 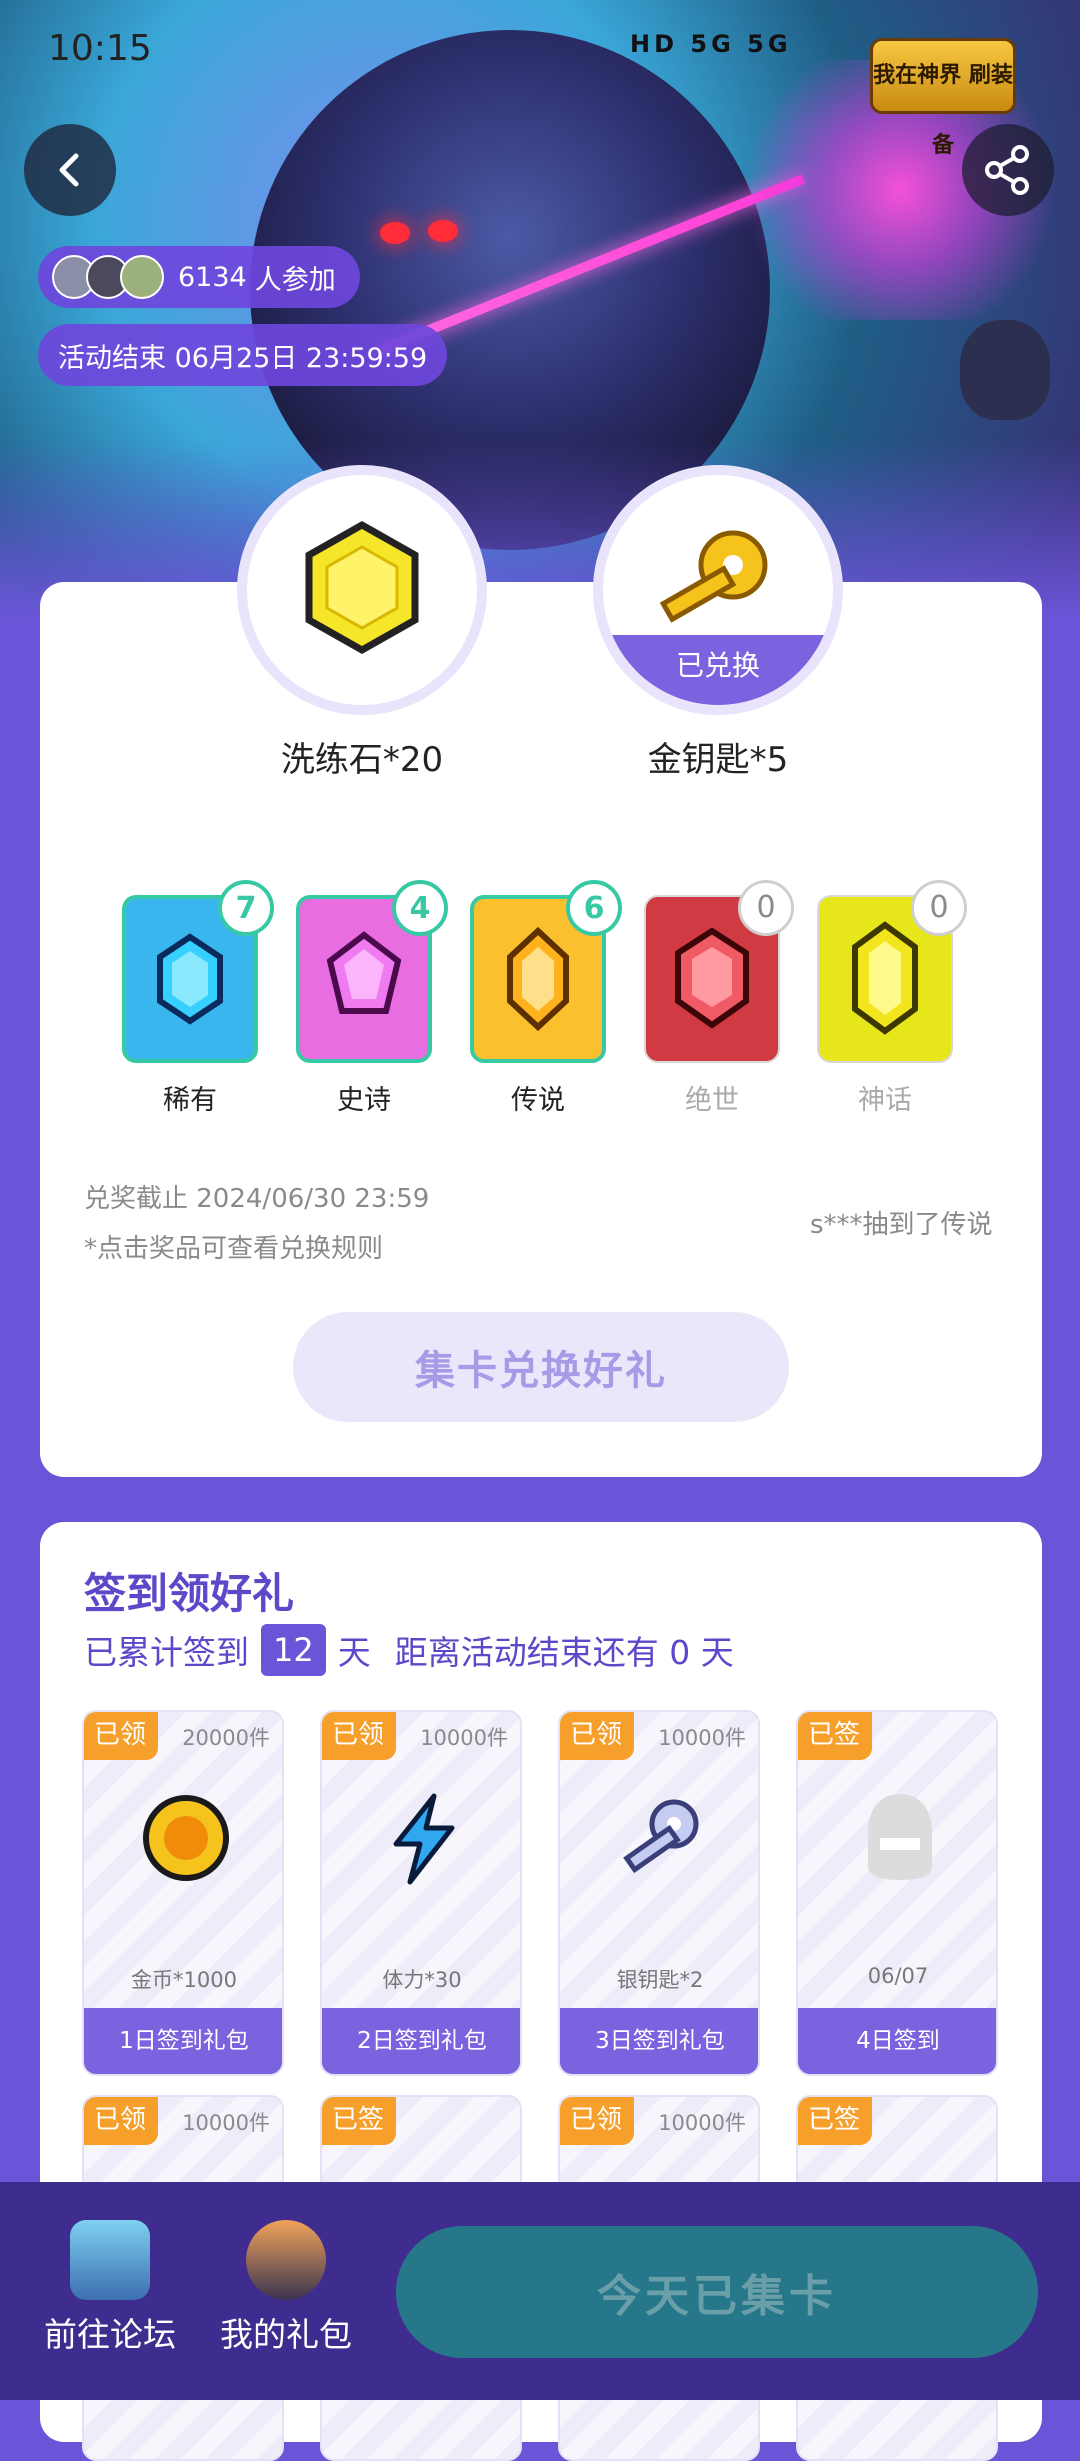 I want to click on back-arrow-icon, so click(x=69, y=170).